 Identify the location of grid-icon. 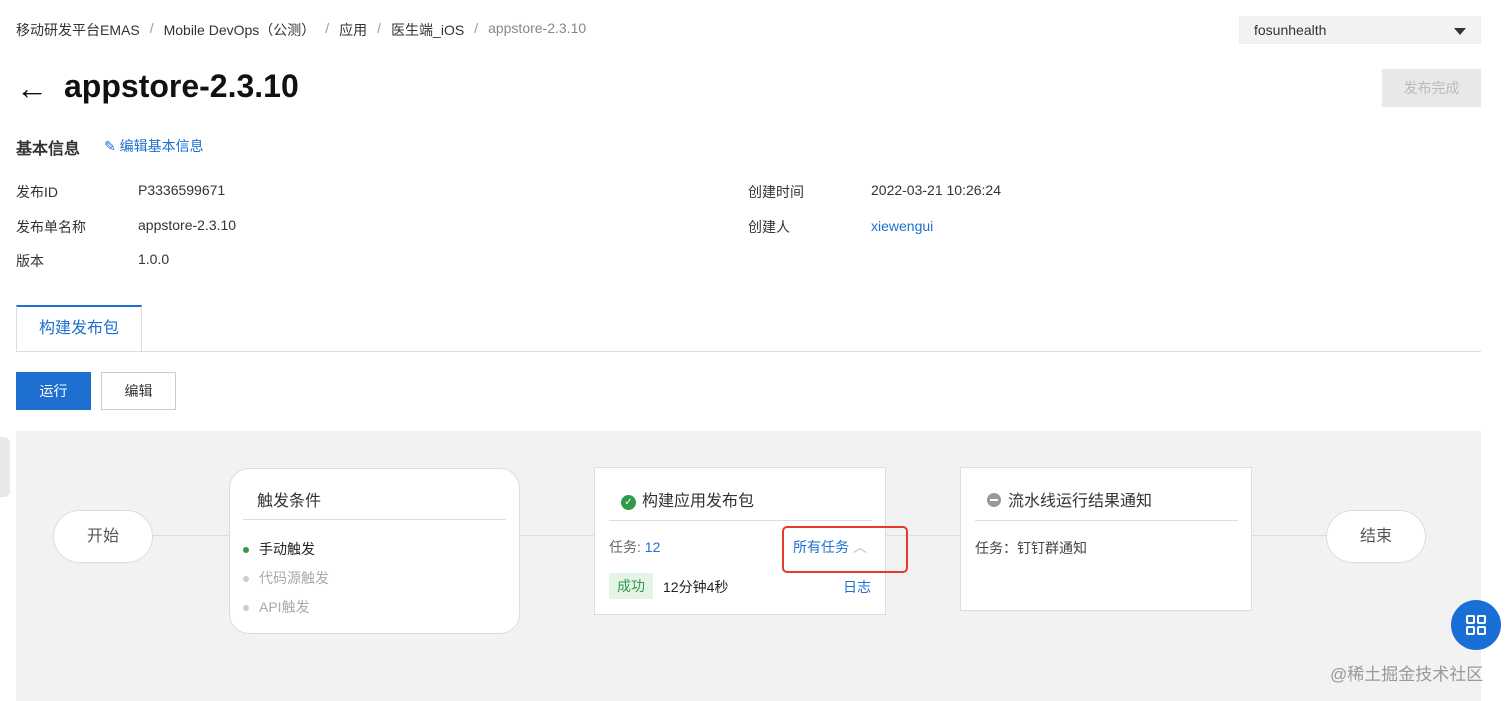
(1476, 625).